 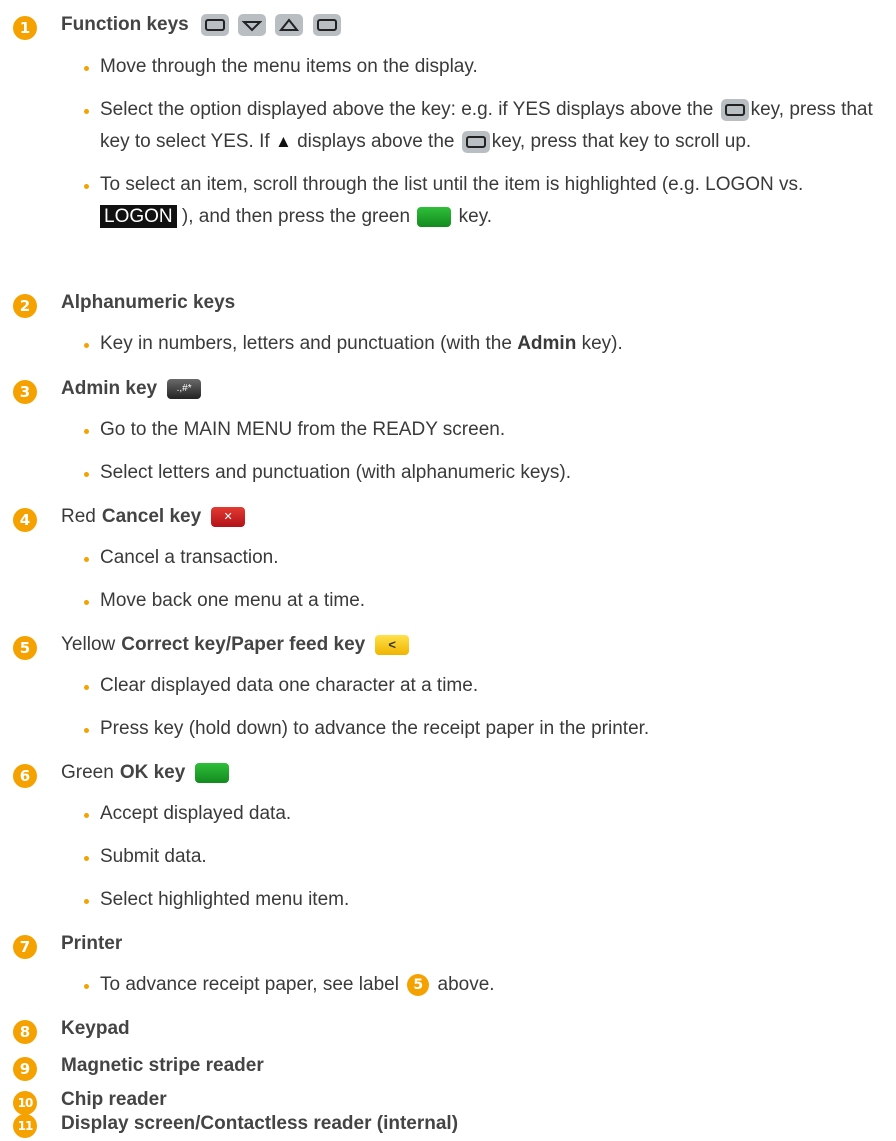 What do you see at coordinates (296, 217) in the screenshot?
I see `text: ), and then press the green` at bounding box center [296, 217].